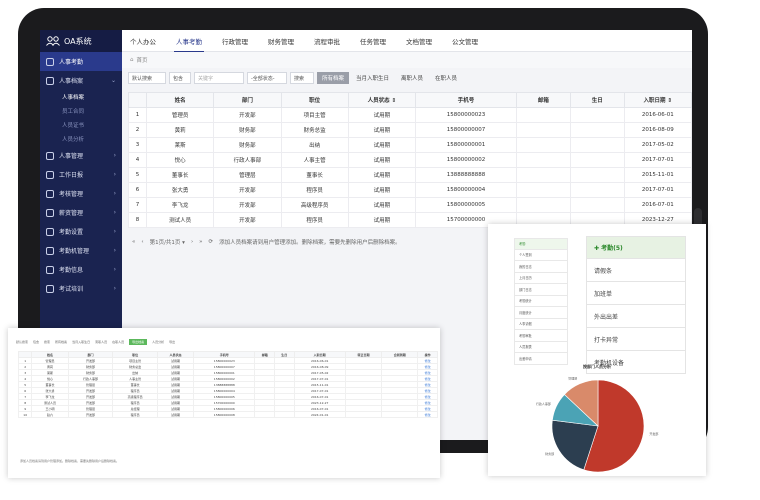  What do you see at coordinates (224, 342) in the screenshot?
I see `card-a-toolbar: 默认搜索 包含 搜索 所有档案 当月入职生日 离职人员 在职人员 导出档案 人员分析 导出` at bounding box center [224, 342].